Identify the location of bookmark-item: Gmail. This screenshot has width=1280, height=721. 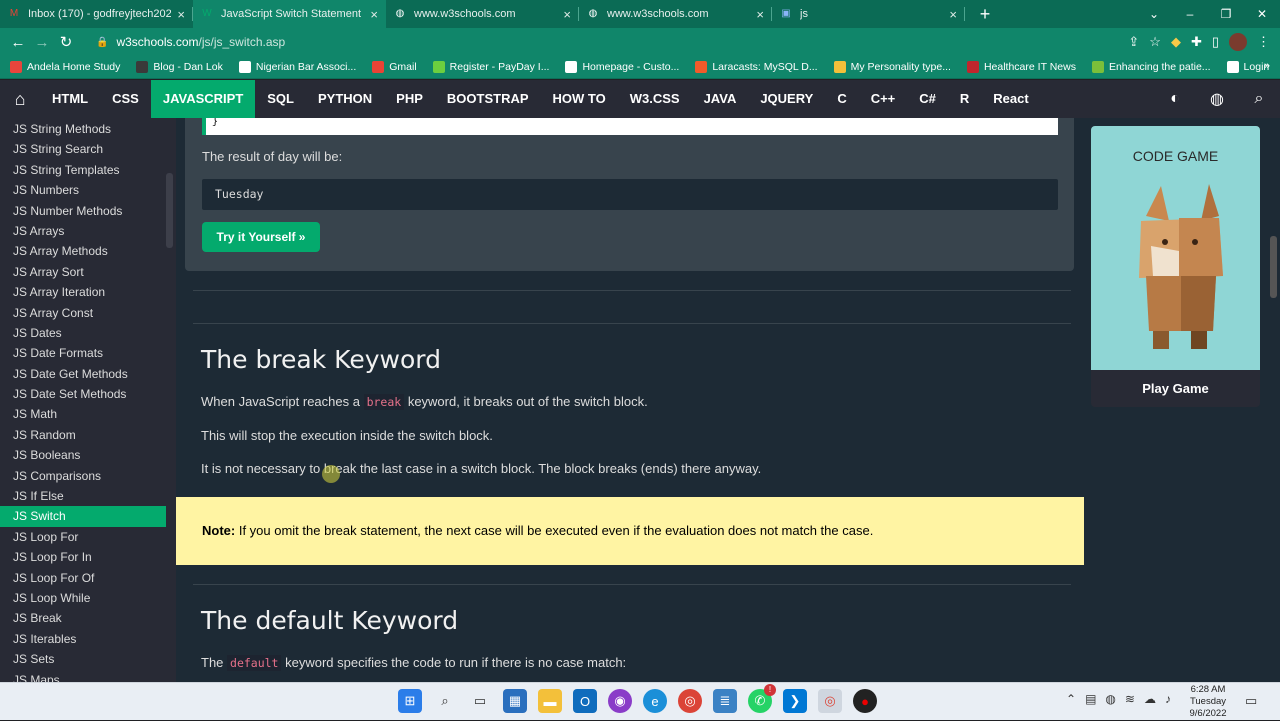
(394, 67).